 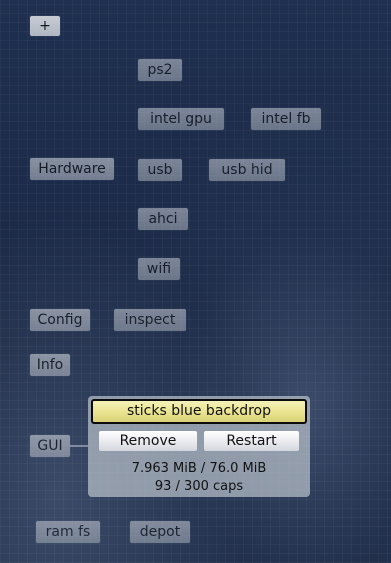 I want to click on node-intel-gpu: intel gpu, so click(x=181, y=119).